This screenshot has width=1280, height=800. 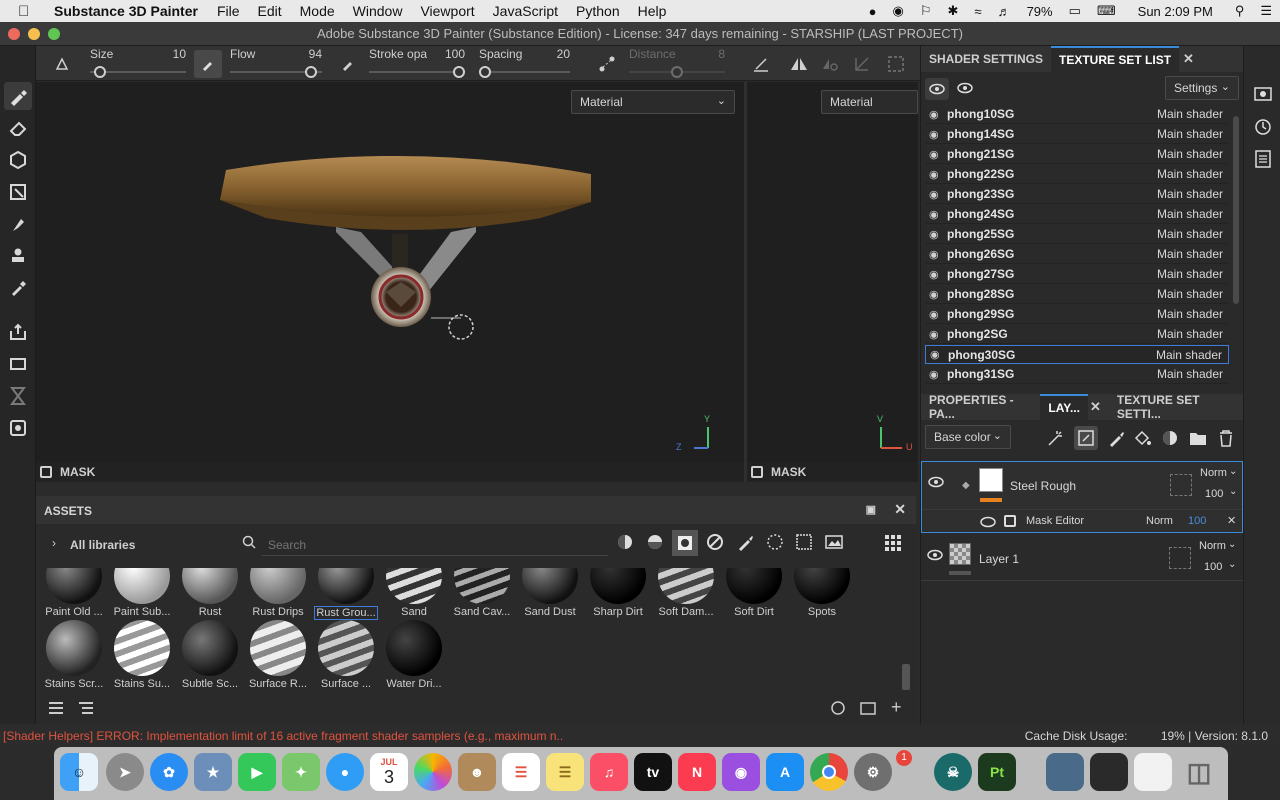 What do you see at coordinates (417, 63) in the screenshot?
I see `stroke-opacity-slider: Stroke opa 100` at bounding box center [417, 63].